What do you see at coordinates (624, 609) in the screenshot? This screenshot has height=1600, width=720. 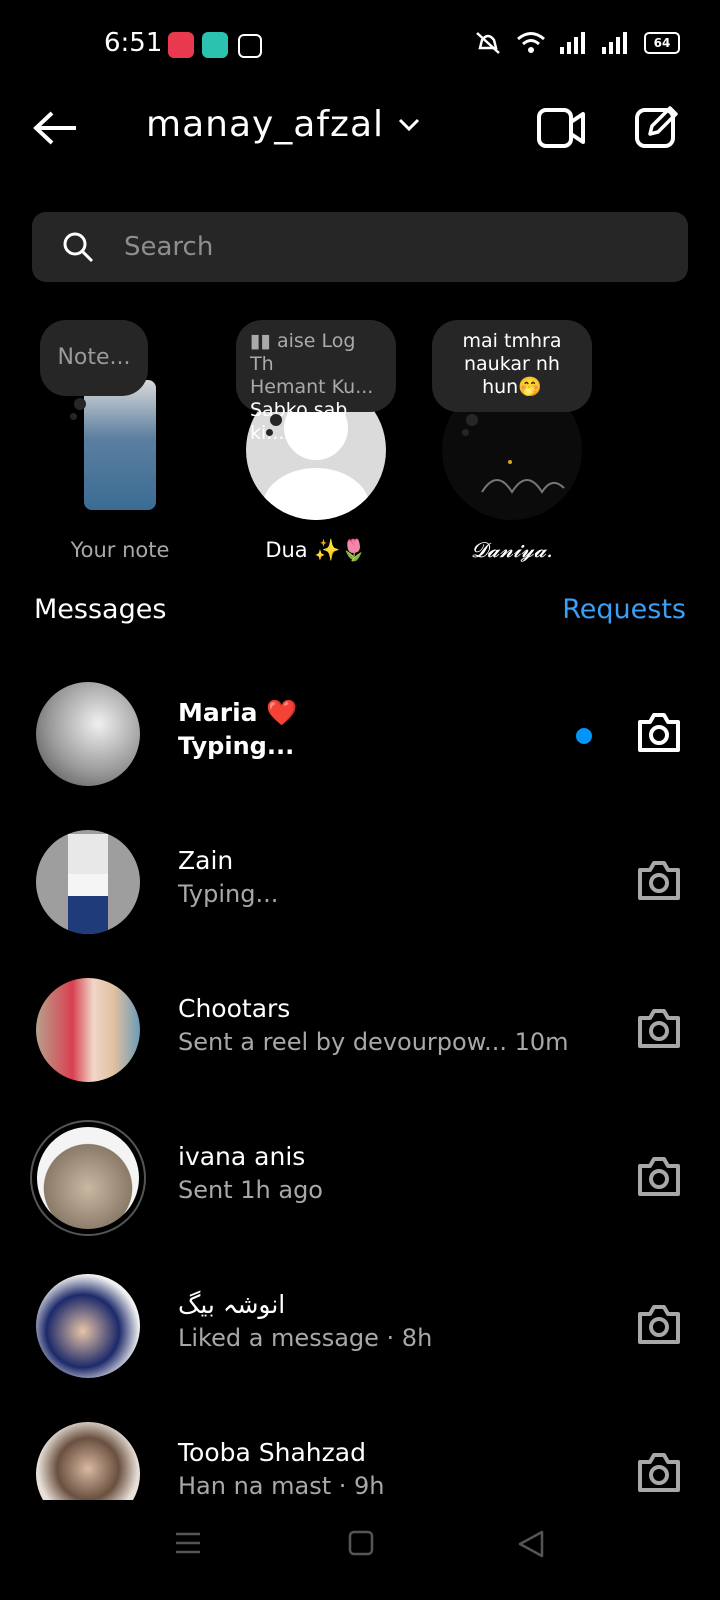 I see `requests-link: Requests` at bounding box center [624, 609].